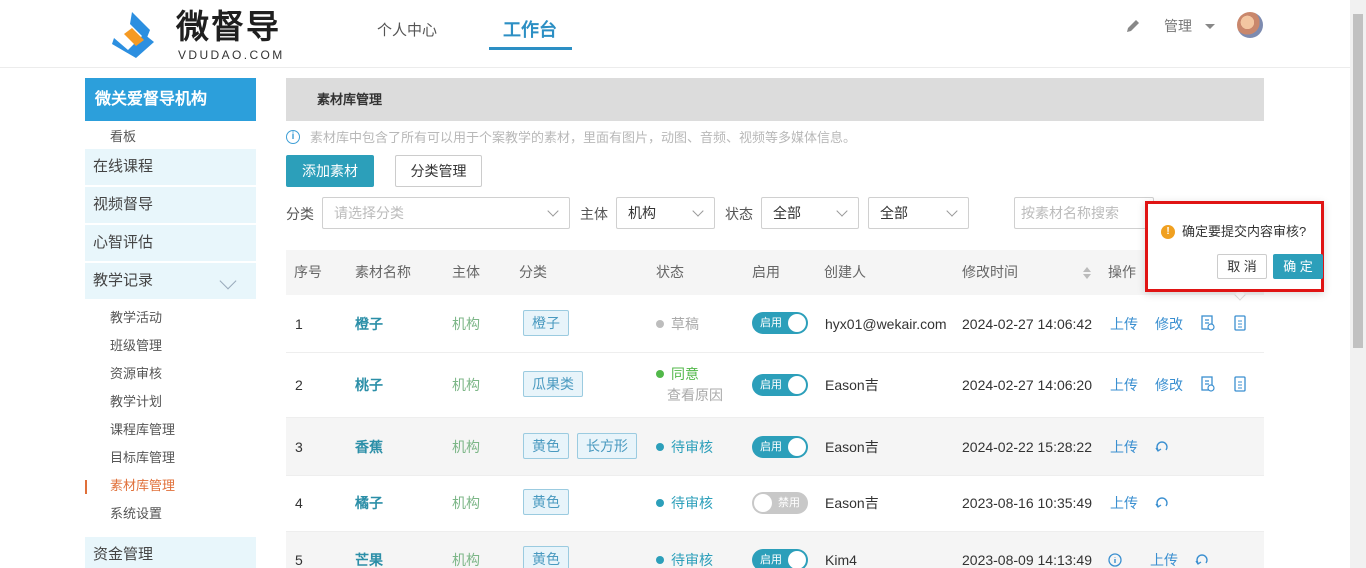 The width and height of the screenshot is (1366, 568). What do you see at coordinates (695, 395) in the screenshot?
I see `view-reason-link: 查看原因` at bounding box center [695, 395].